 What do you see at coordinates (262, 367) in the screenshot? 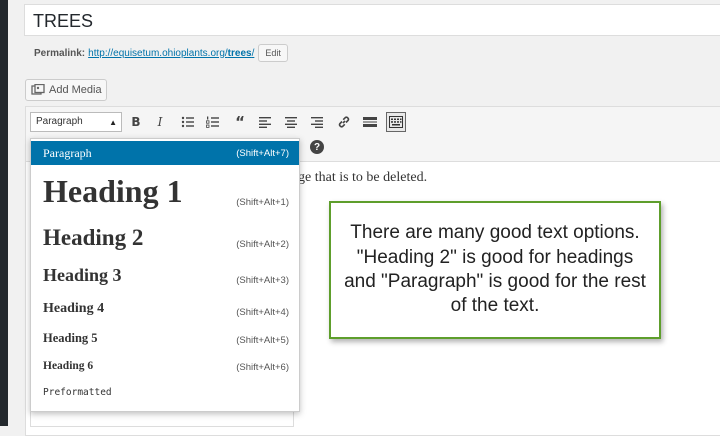
I see `format-option-shortcut: (Shift+Alt+6)` at bounding box center [262, 367].